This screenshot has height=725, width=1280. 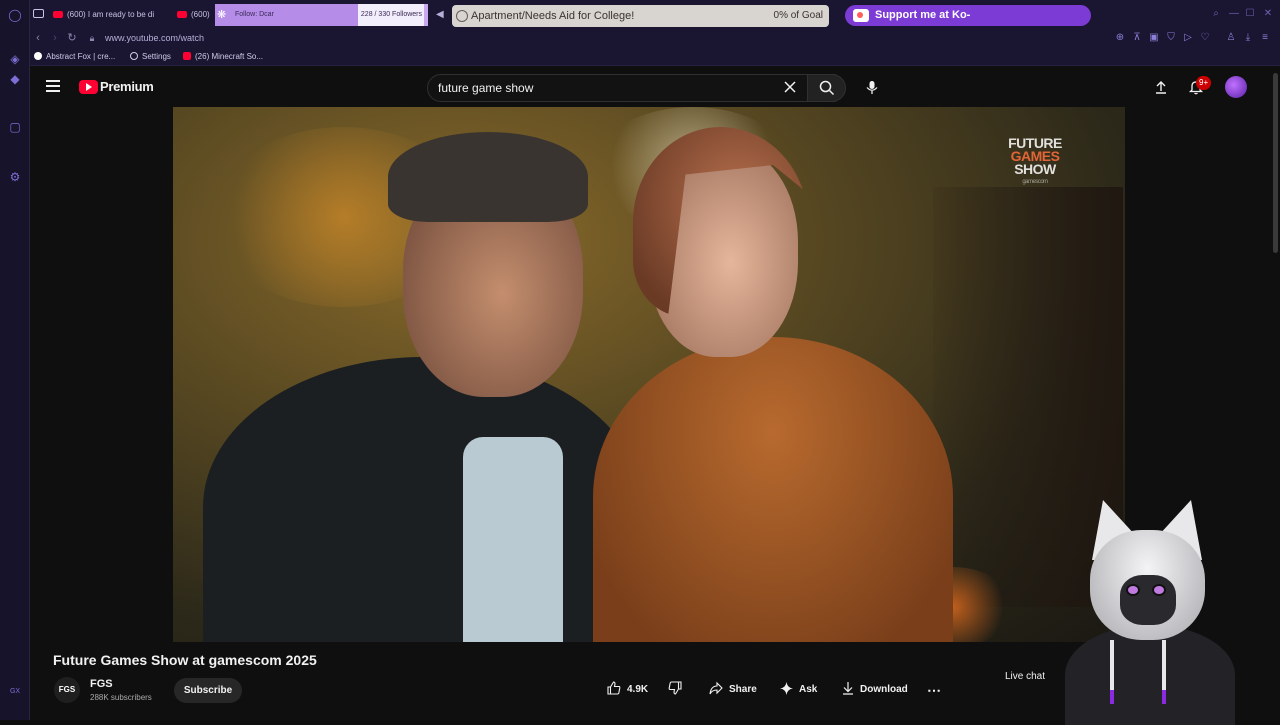 What do you see at coordinates (773, 489) in the screenshot?
I see `presenter-woman` at bounding box center [773, 489].